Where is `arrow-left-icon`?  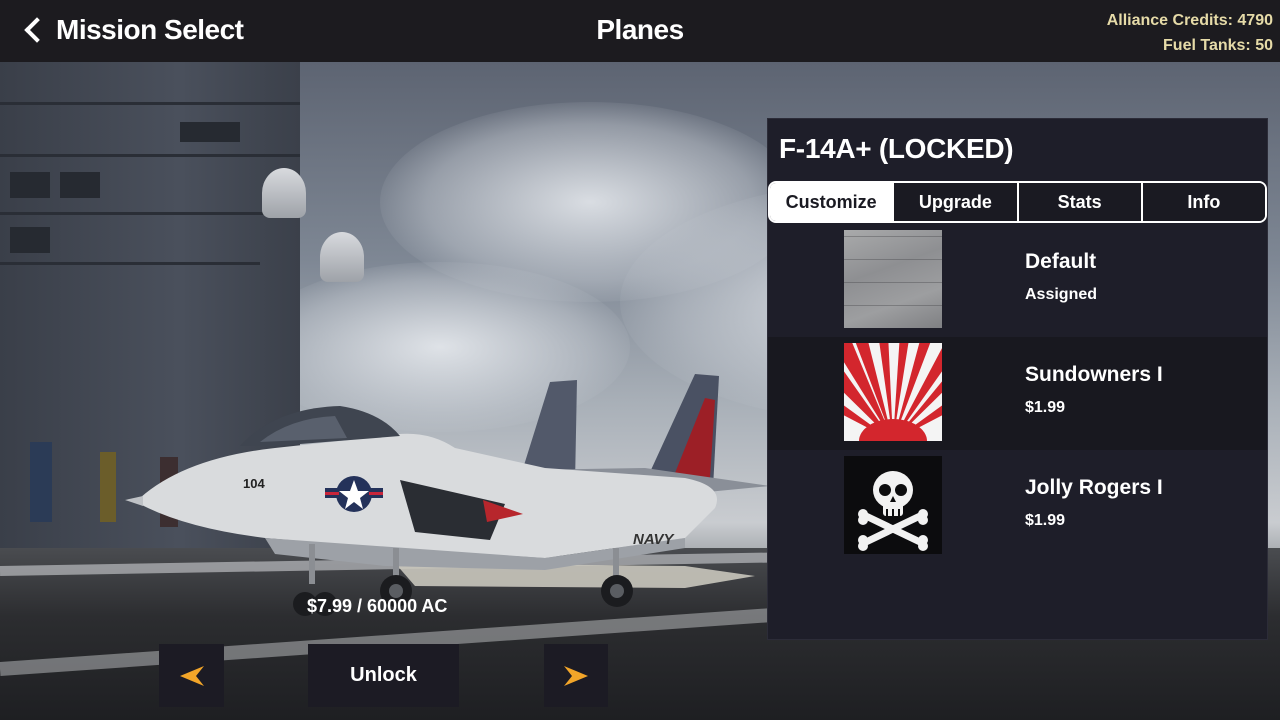 arrow-left-icon is located at coordinates (191, 675).